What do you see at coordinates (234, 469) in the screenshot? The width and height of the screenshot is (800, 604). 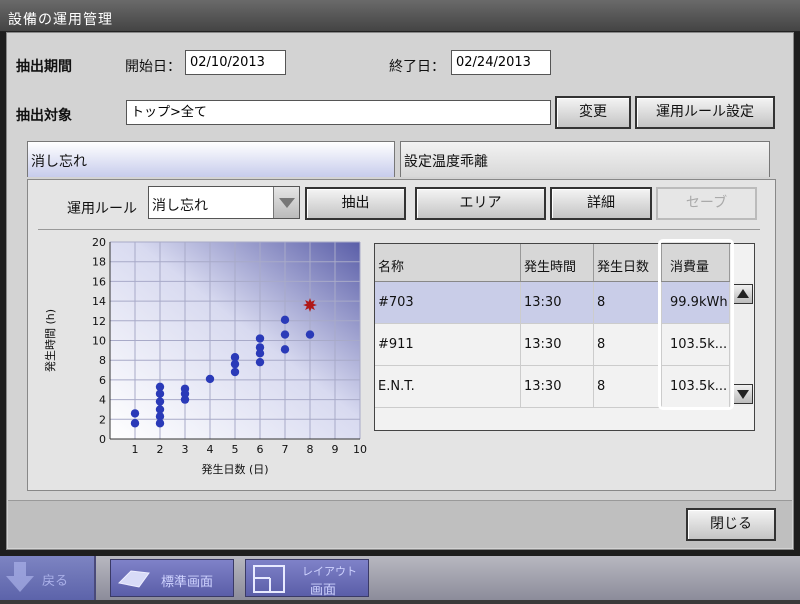 I see `x-axis-label: 発生日数 (日)` at bounding box center [234, 469].